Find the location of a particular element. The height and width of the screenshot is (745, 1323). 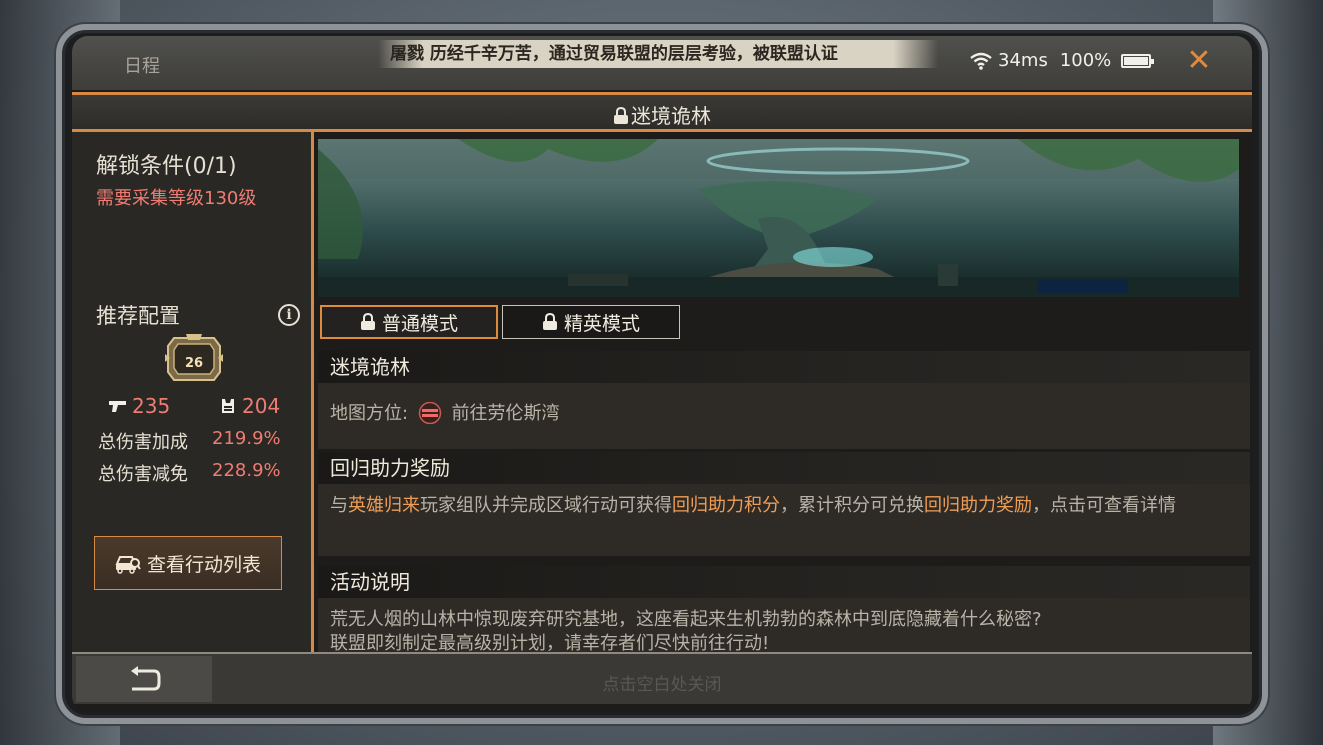

back-button is located at coordinates (144, 679).